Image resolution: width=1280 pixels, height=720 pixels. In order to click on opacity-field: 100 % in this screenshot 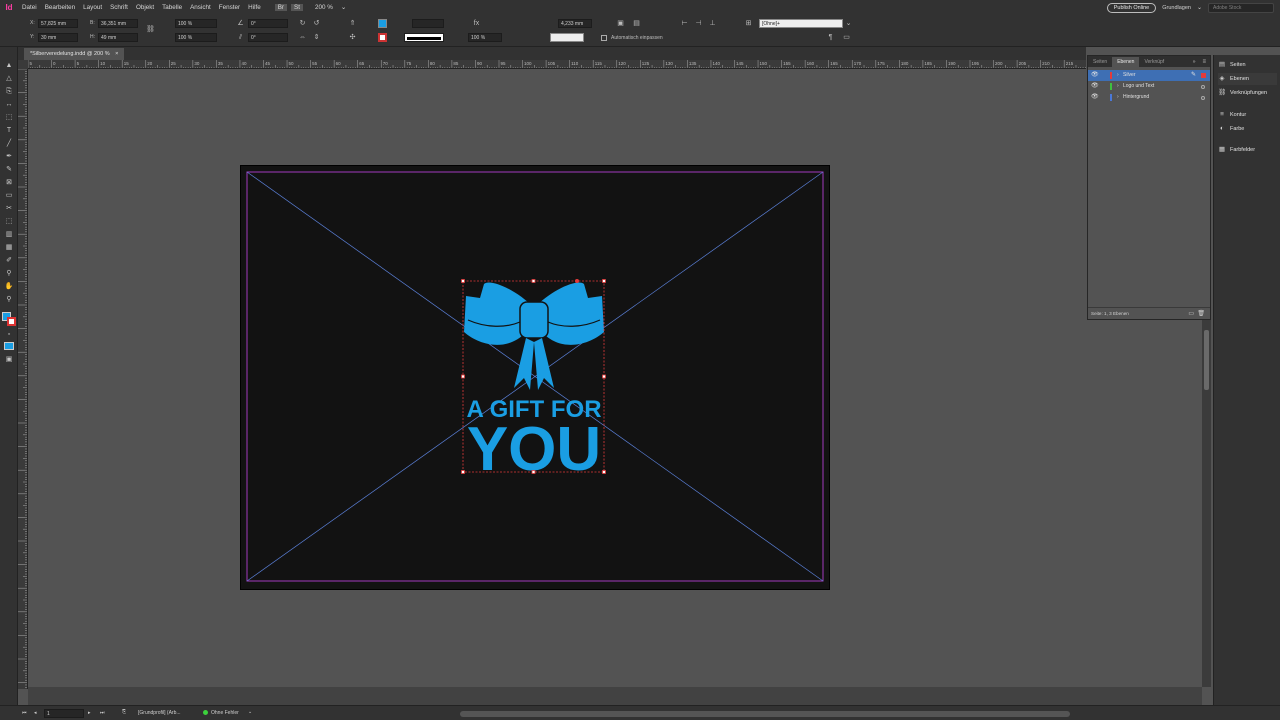, I will do `click(485, 37)`.